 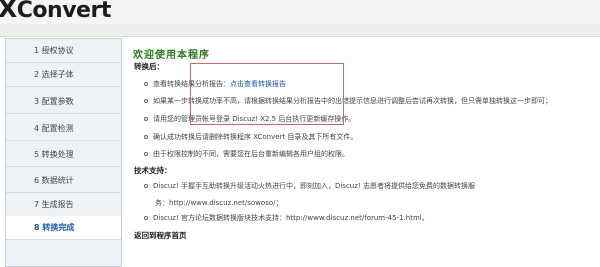 What do you see at coordinates (63, 155) in the screenshot?
I see `sidebar-item-step-5: 5 转换处理` at bounding box center [63, 155].